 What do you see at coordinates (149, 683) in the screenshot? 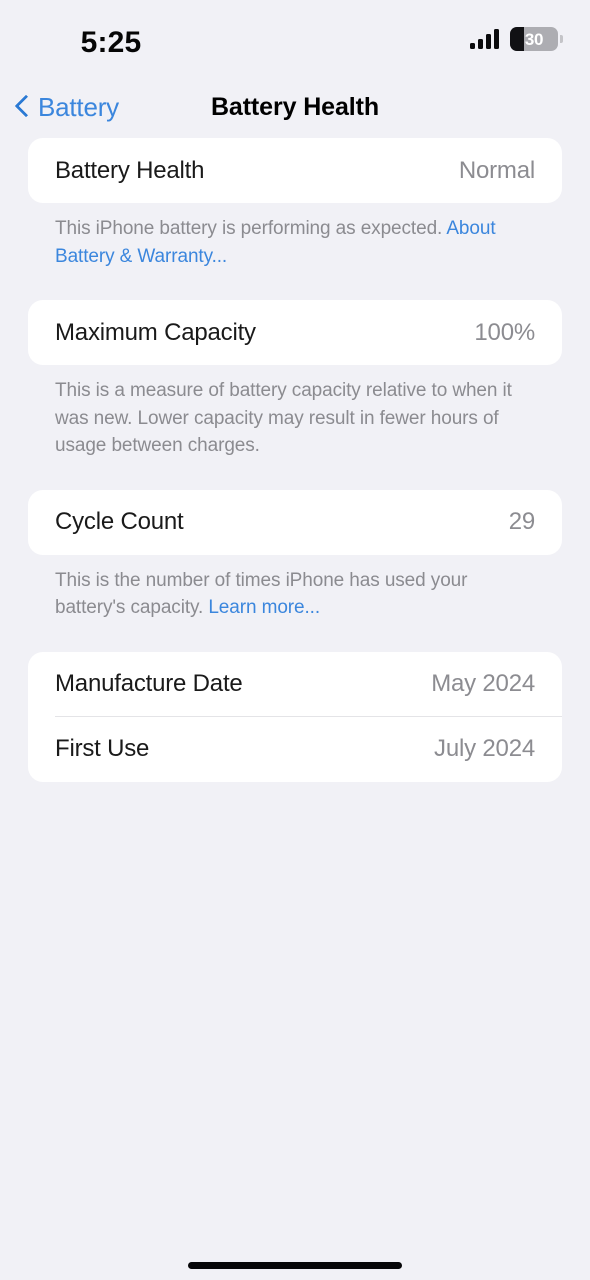
I see `row-manufacture-date-label: Manufacture Date` at bounding box center [149, 683].